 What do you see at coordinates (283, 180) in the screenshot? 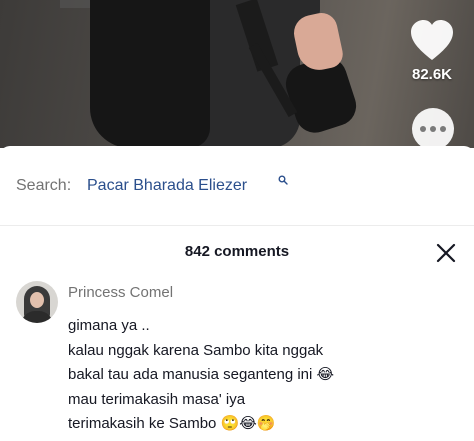
I see `search-icon` at bounding box center [283, 180].